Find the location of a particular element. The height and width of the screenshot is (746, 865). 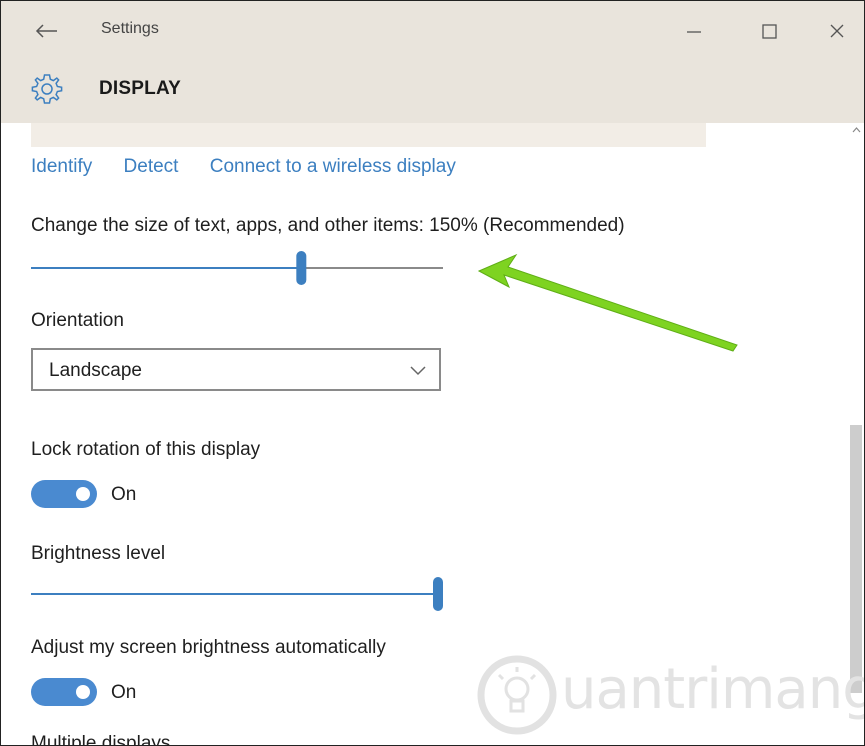

maximize-icon is located at coordinates (769, 31).